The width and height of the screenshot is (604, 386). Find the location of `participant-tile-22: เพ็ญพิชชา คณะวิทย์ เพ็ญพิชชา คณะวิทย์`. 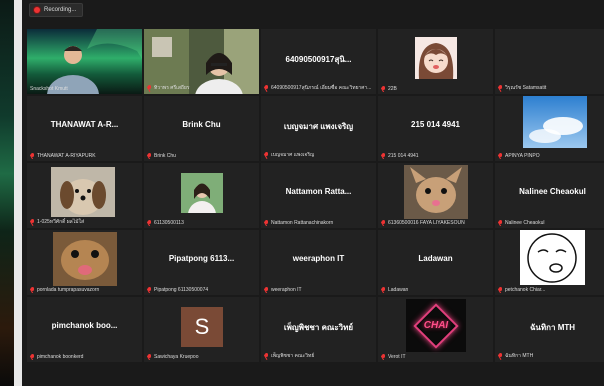

participant-tile-22: เพ็ญพิชชา คณะวิทย์ เพ็ญพิชชา คณะวิทย์ is located at coordinates (318, 329).